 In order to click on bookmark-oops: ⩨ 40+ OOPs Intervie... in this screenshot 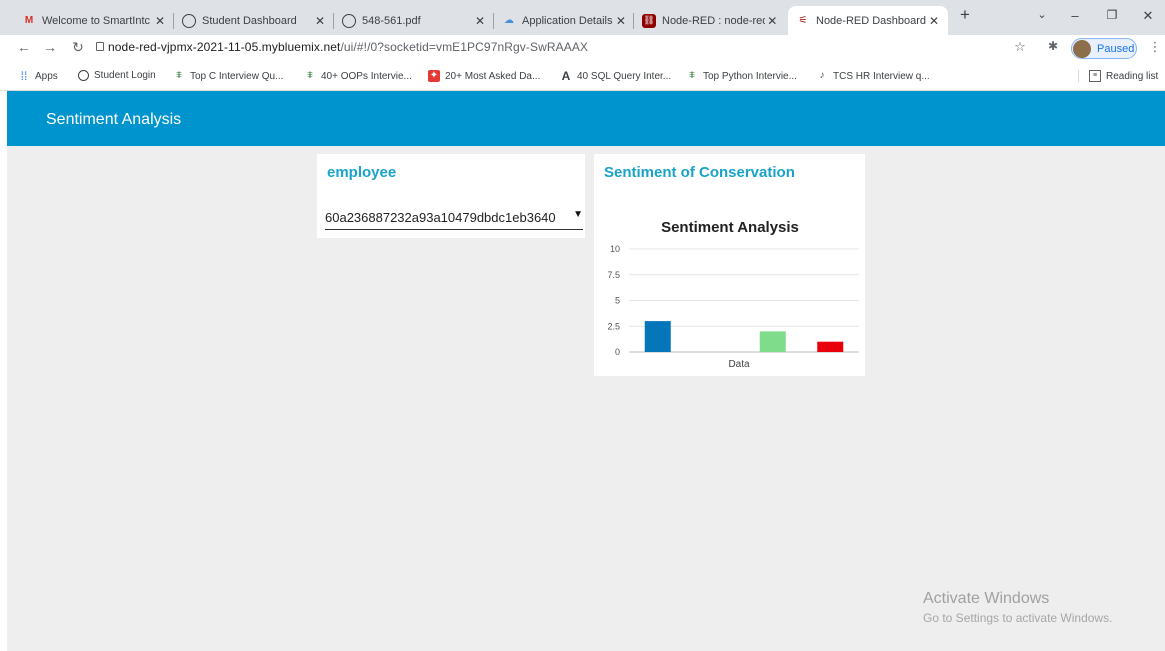, I will do `click(358, 76)`.